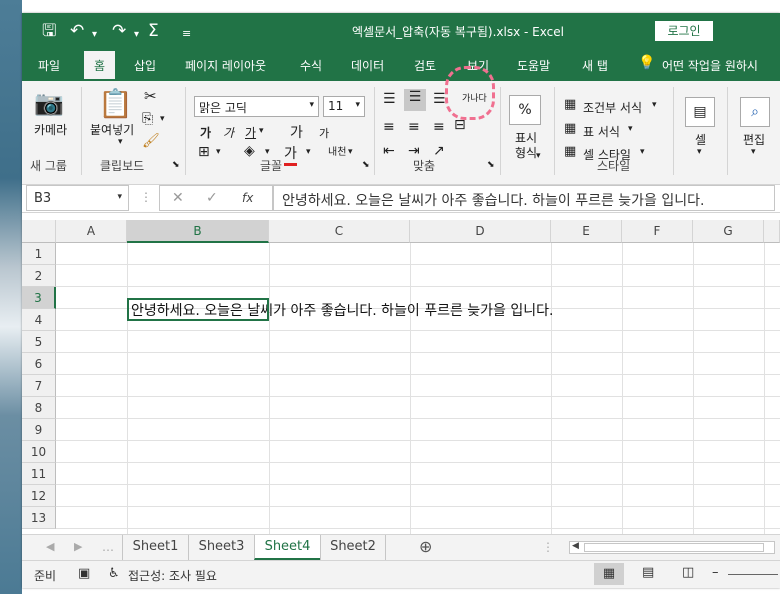  What do you see at coordinates (699, 152) in the screenshot?
I see `cells-dropdown-icon: ▾` at bounding box center [699, 152].